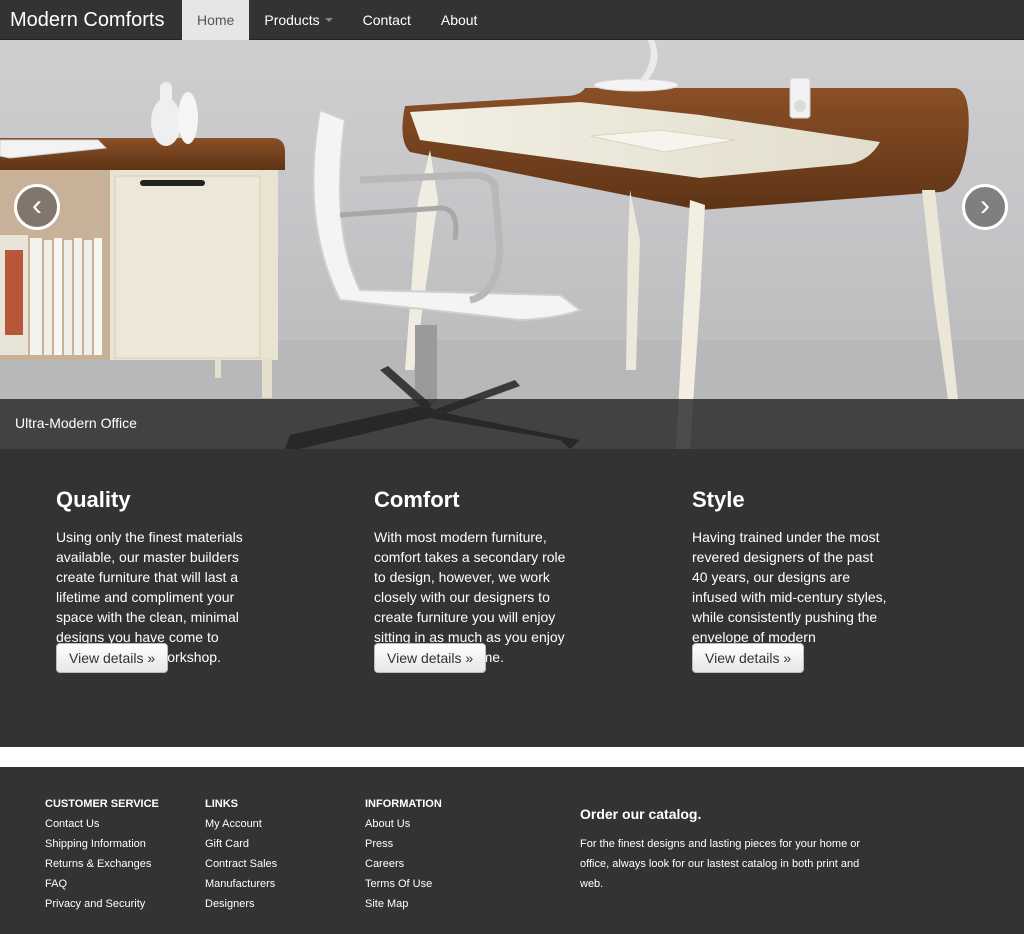 The height and width of the screenshot is (934, 1024). I want to click on feature-title: Comfort, so click(417, 499).